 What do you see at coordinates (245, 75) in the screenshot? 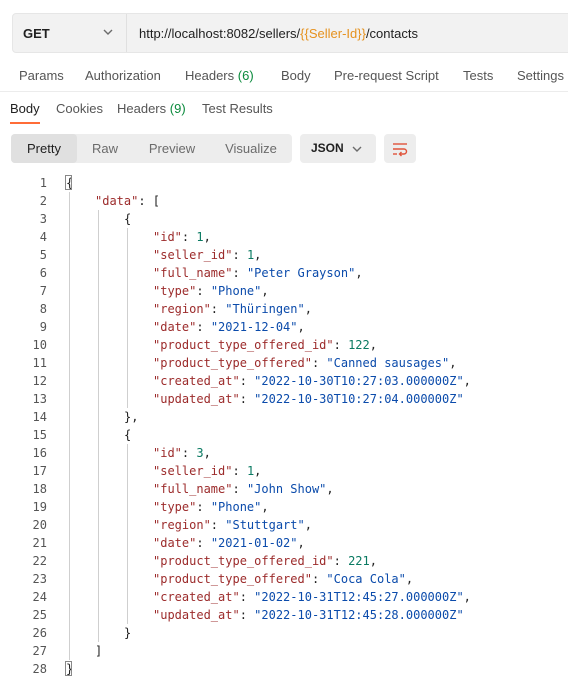
I see `headers-count: (6)` at bounding box center [245, 75].